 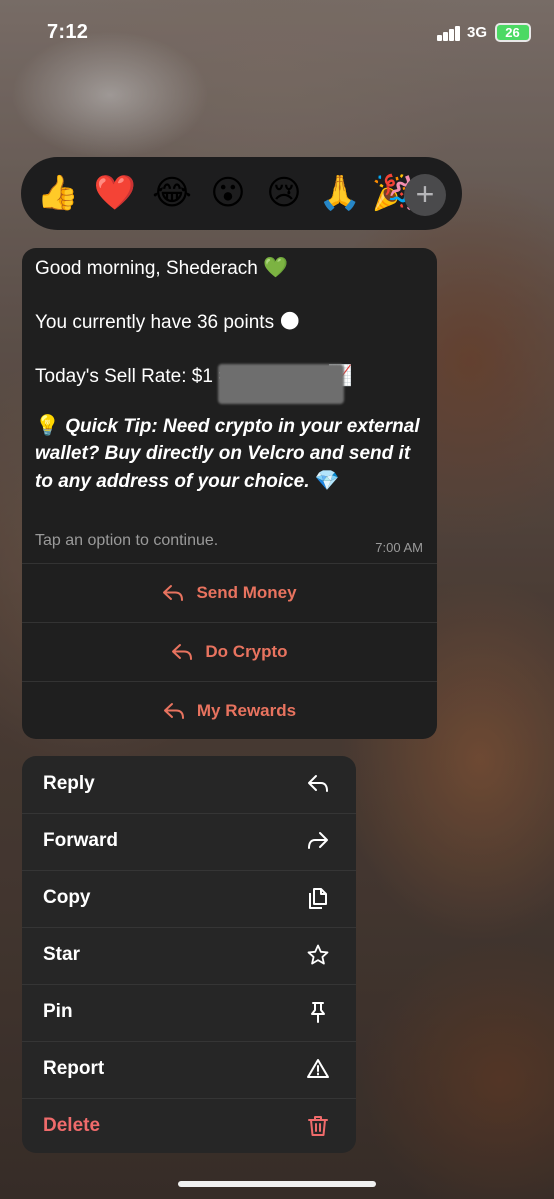 I want to click on menu-item-label: Pin, so click(x=58, y=1011).